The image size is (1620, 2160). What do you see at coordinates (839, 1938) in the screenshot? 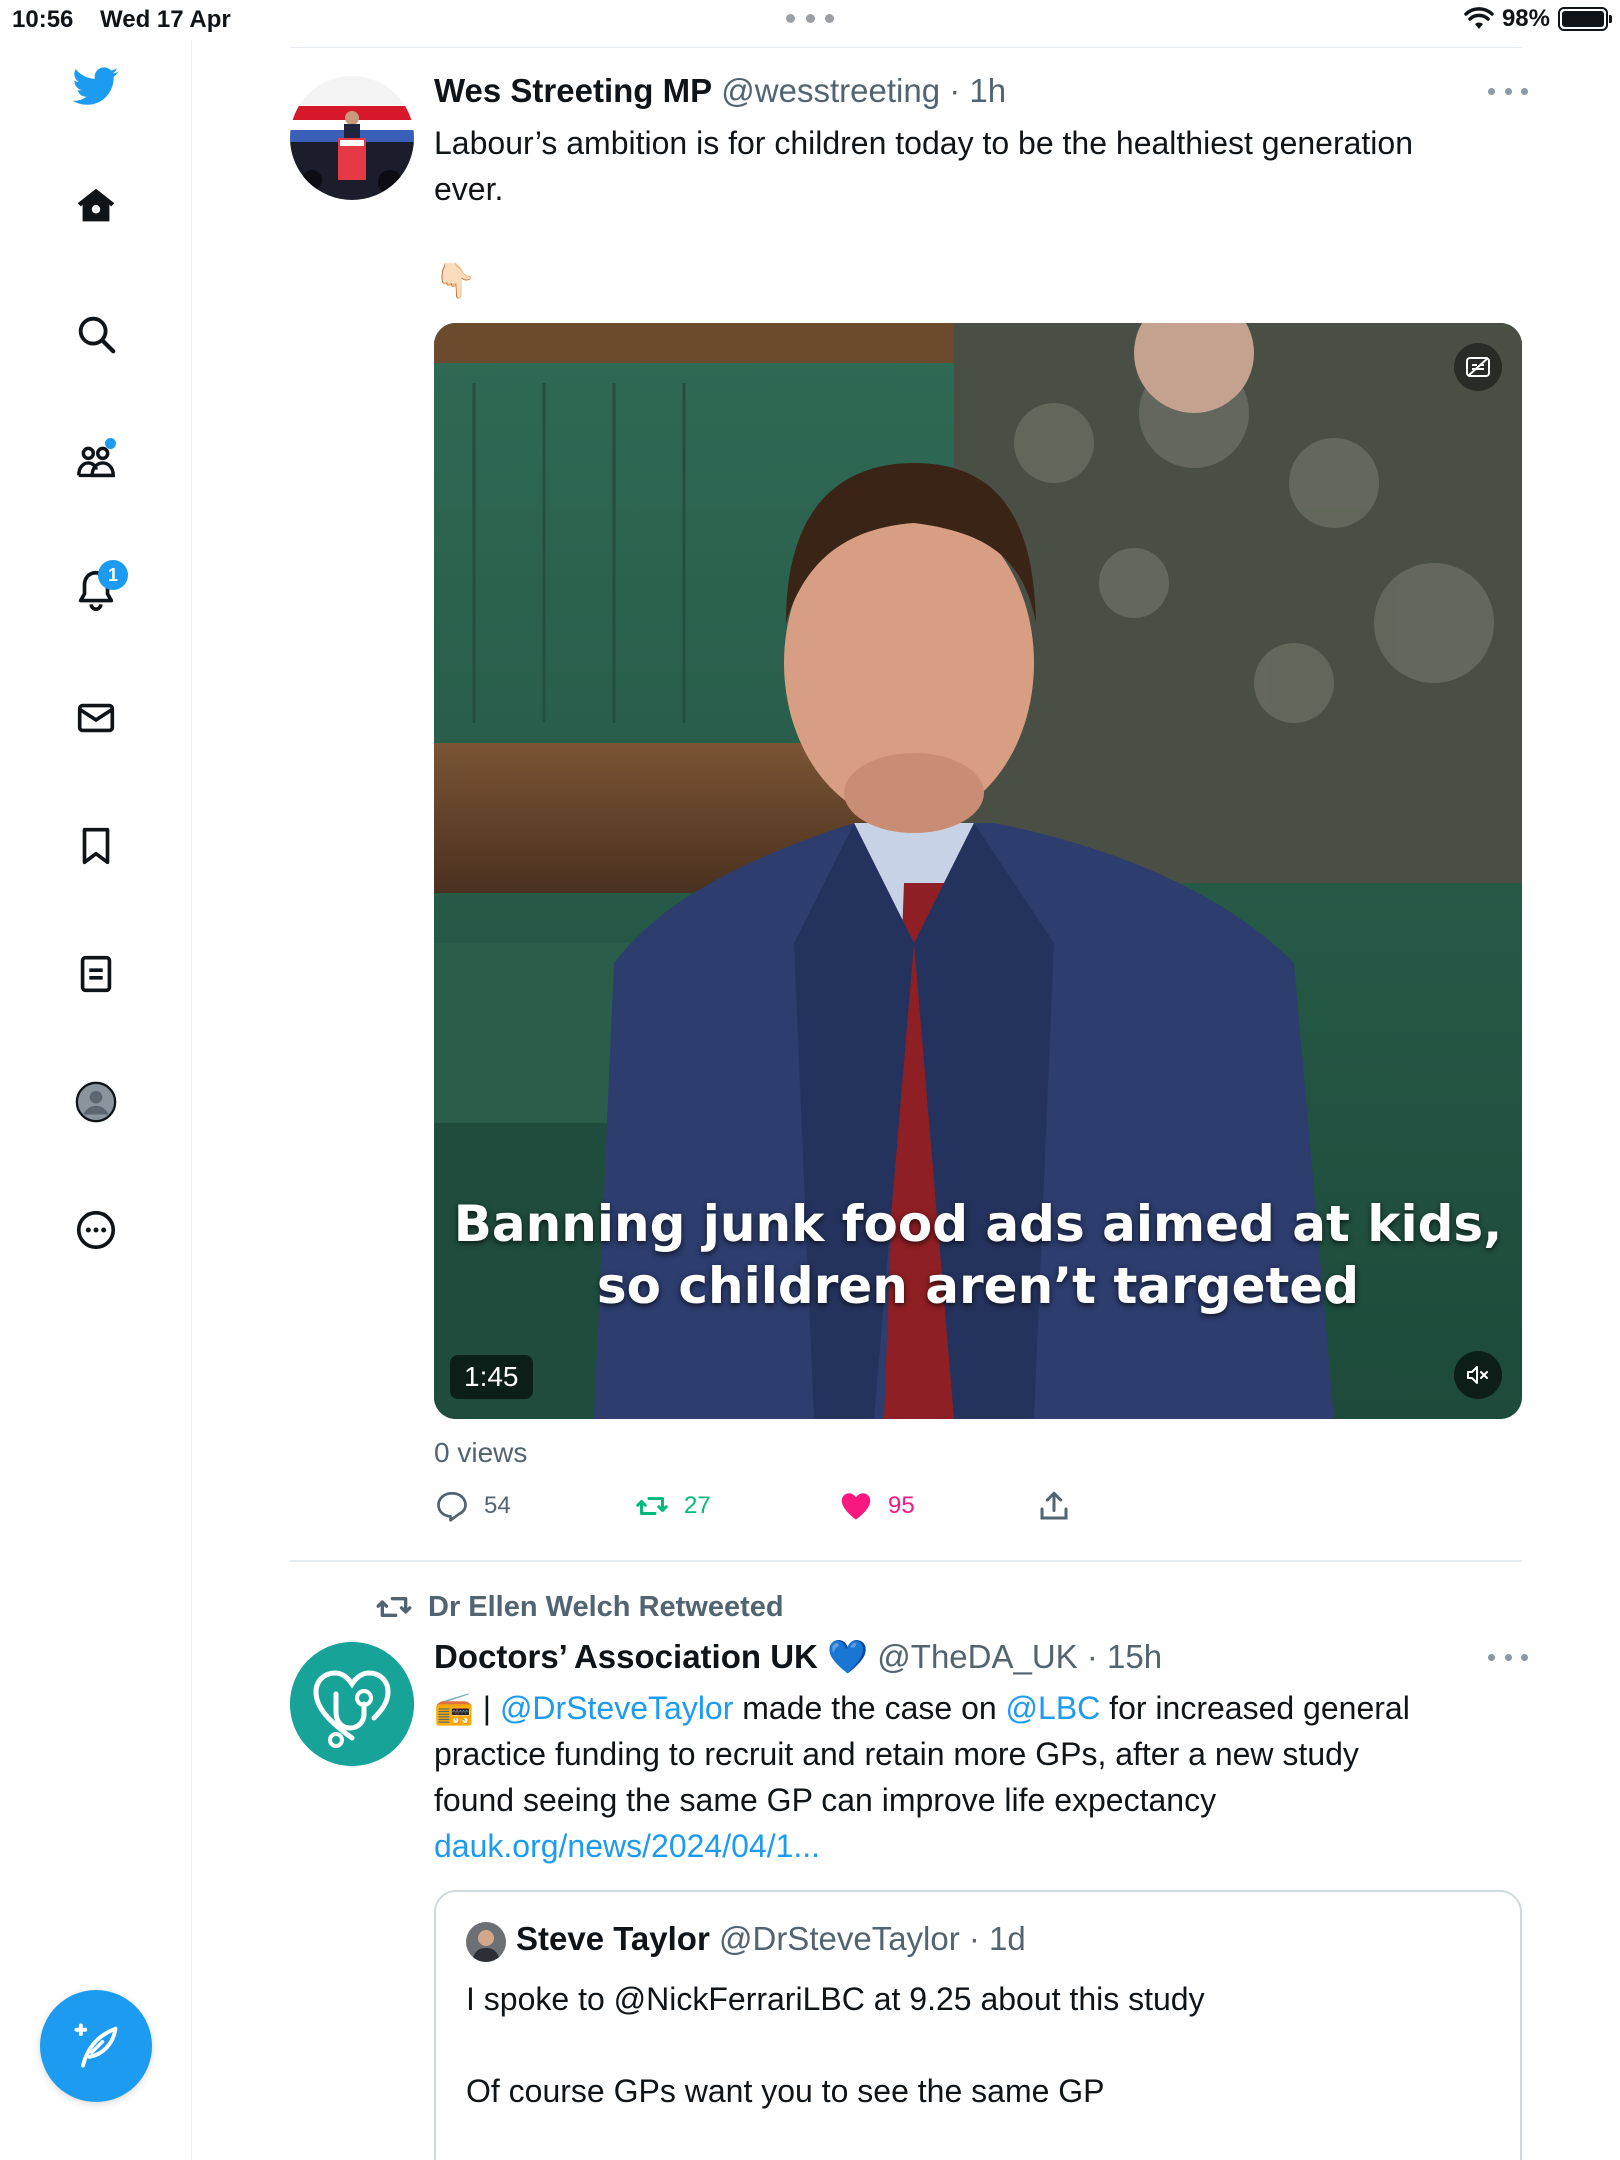
I see `author-handle: @DrSteveTaylor` at bounding box center [839, 1938].